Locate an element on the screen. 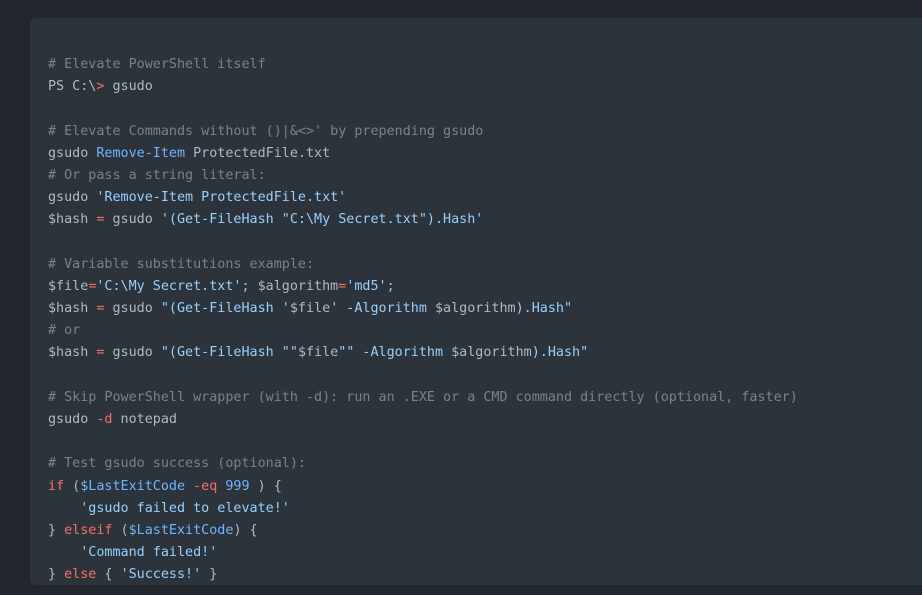 The height and width of the screenshot is (595, 922). code-string: '(Get-FileHash "C:\My Secret.txt").Hash' is located at coordinates (322, 220).